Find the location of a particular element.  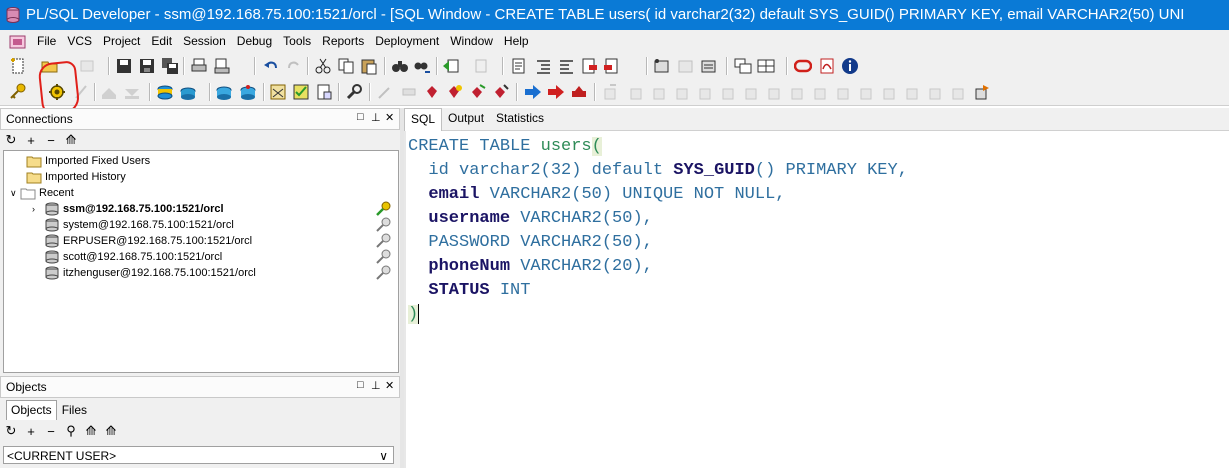

debug-step-14-icon is located at coordinates (913, 92).